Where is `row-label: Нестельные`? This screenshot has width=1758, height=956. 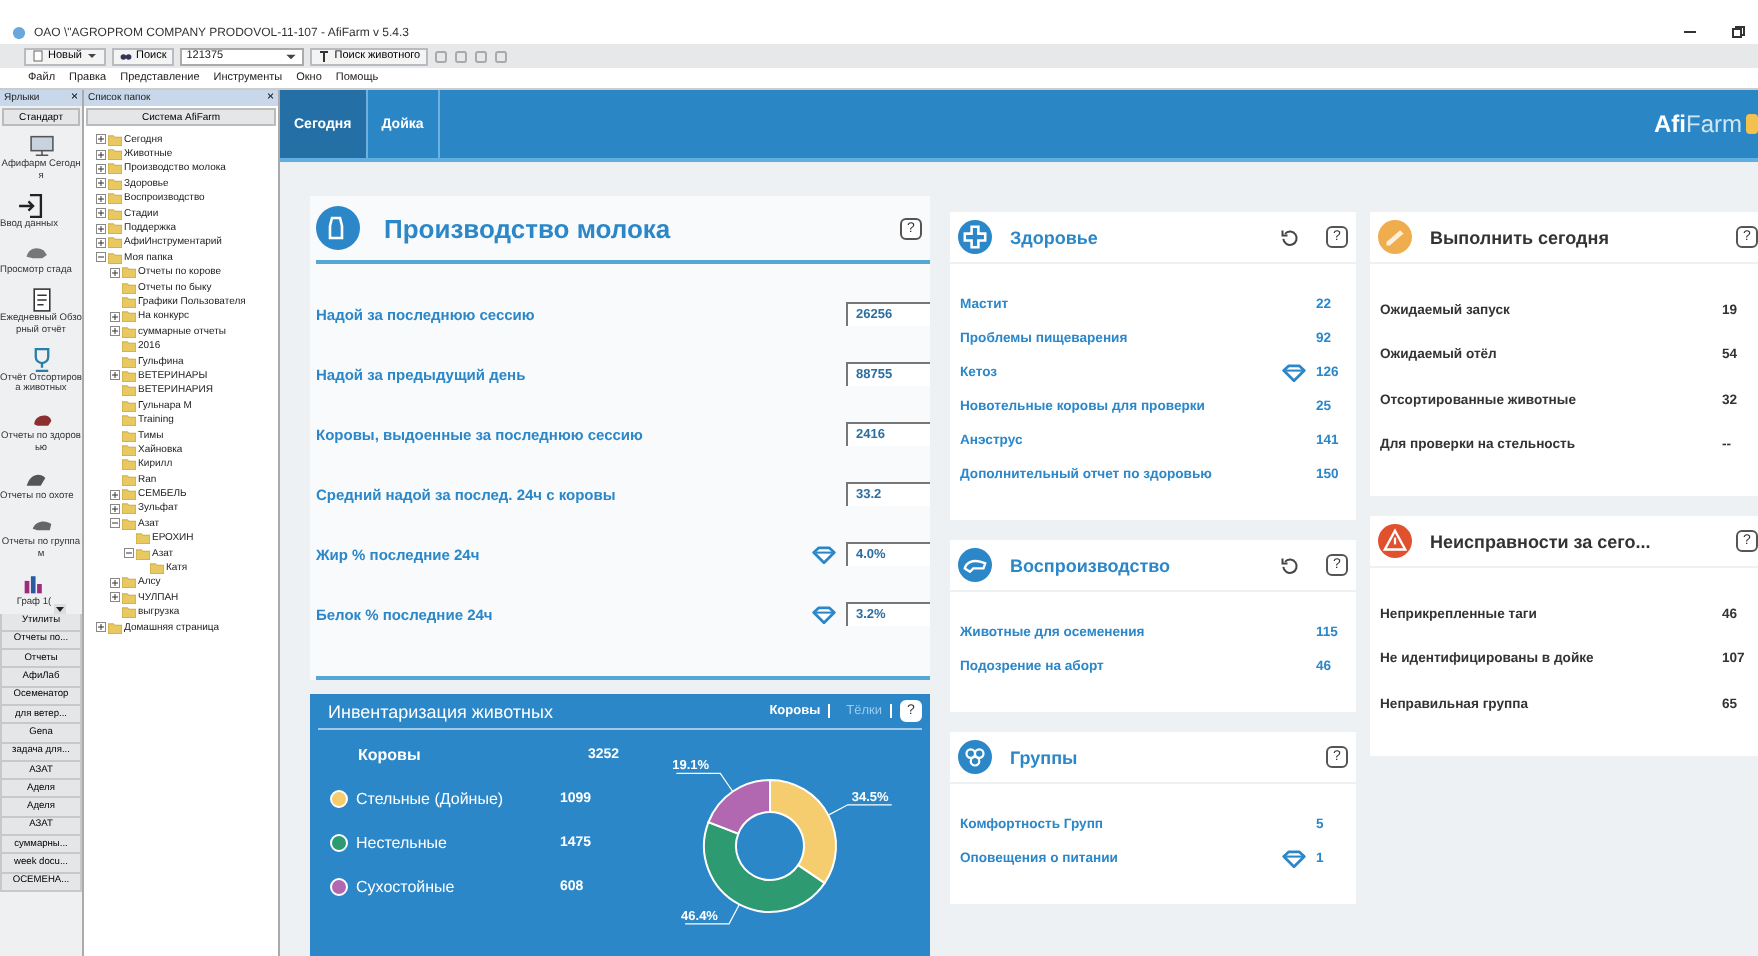
row-label: Нестельные is located at coordinates (401, 843).